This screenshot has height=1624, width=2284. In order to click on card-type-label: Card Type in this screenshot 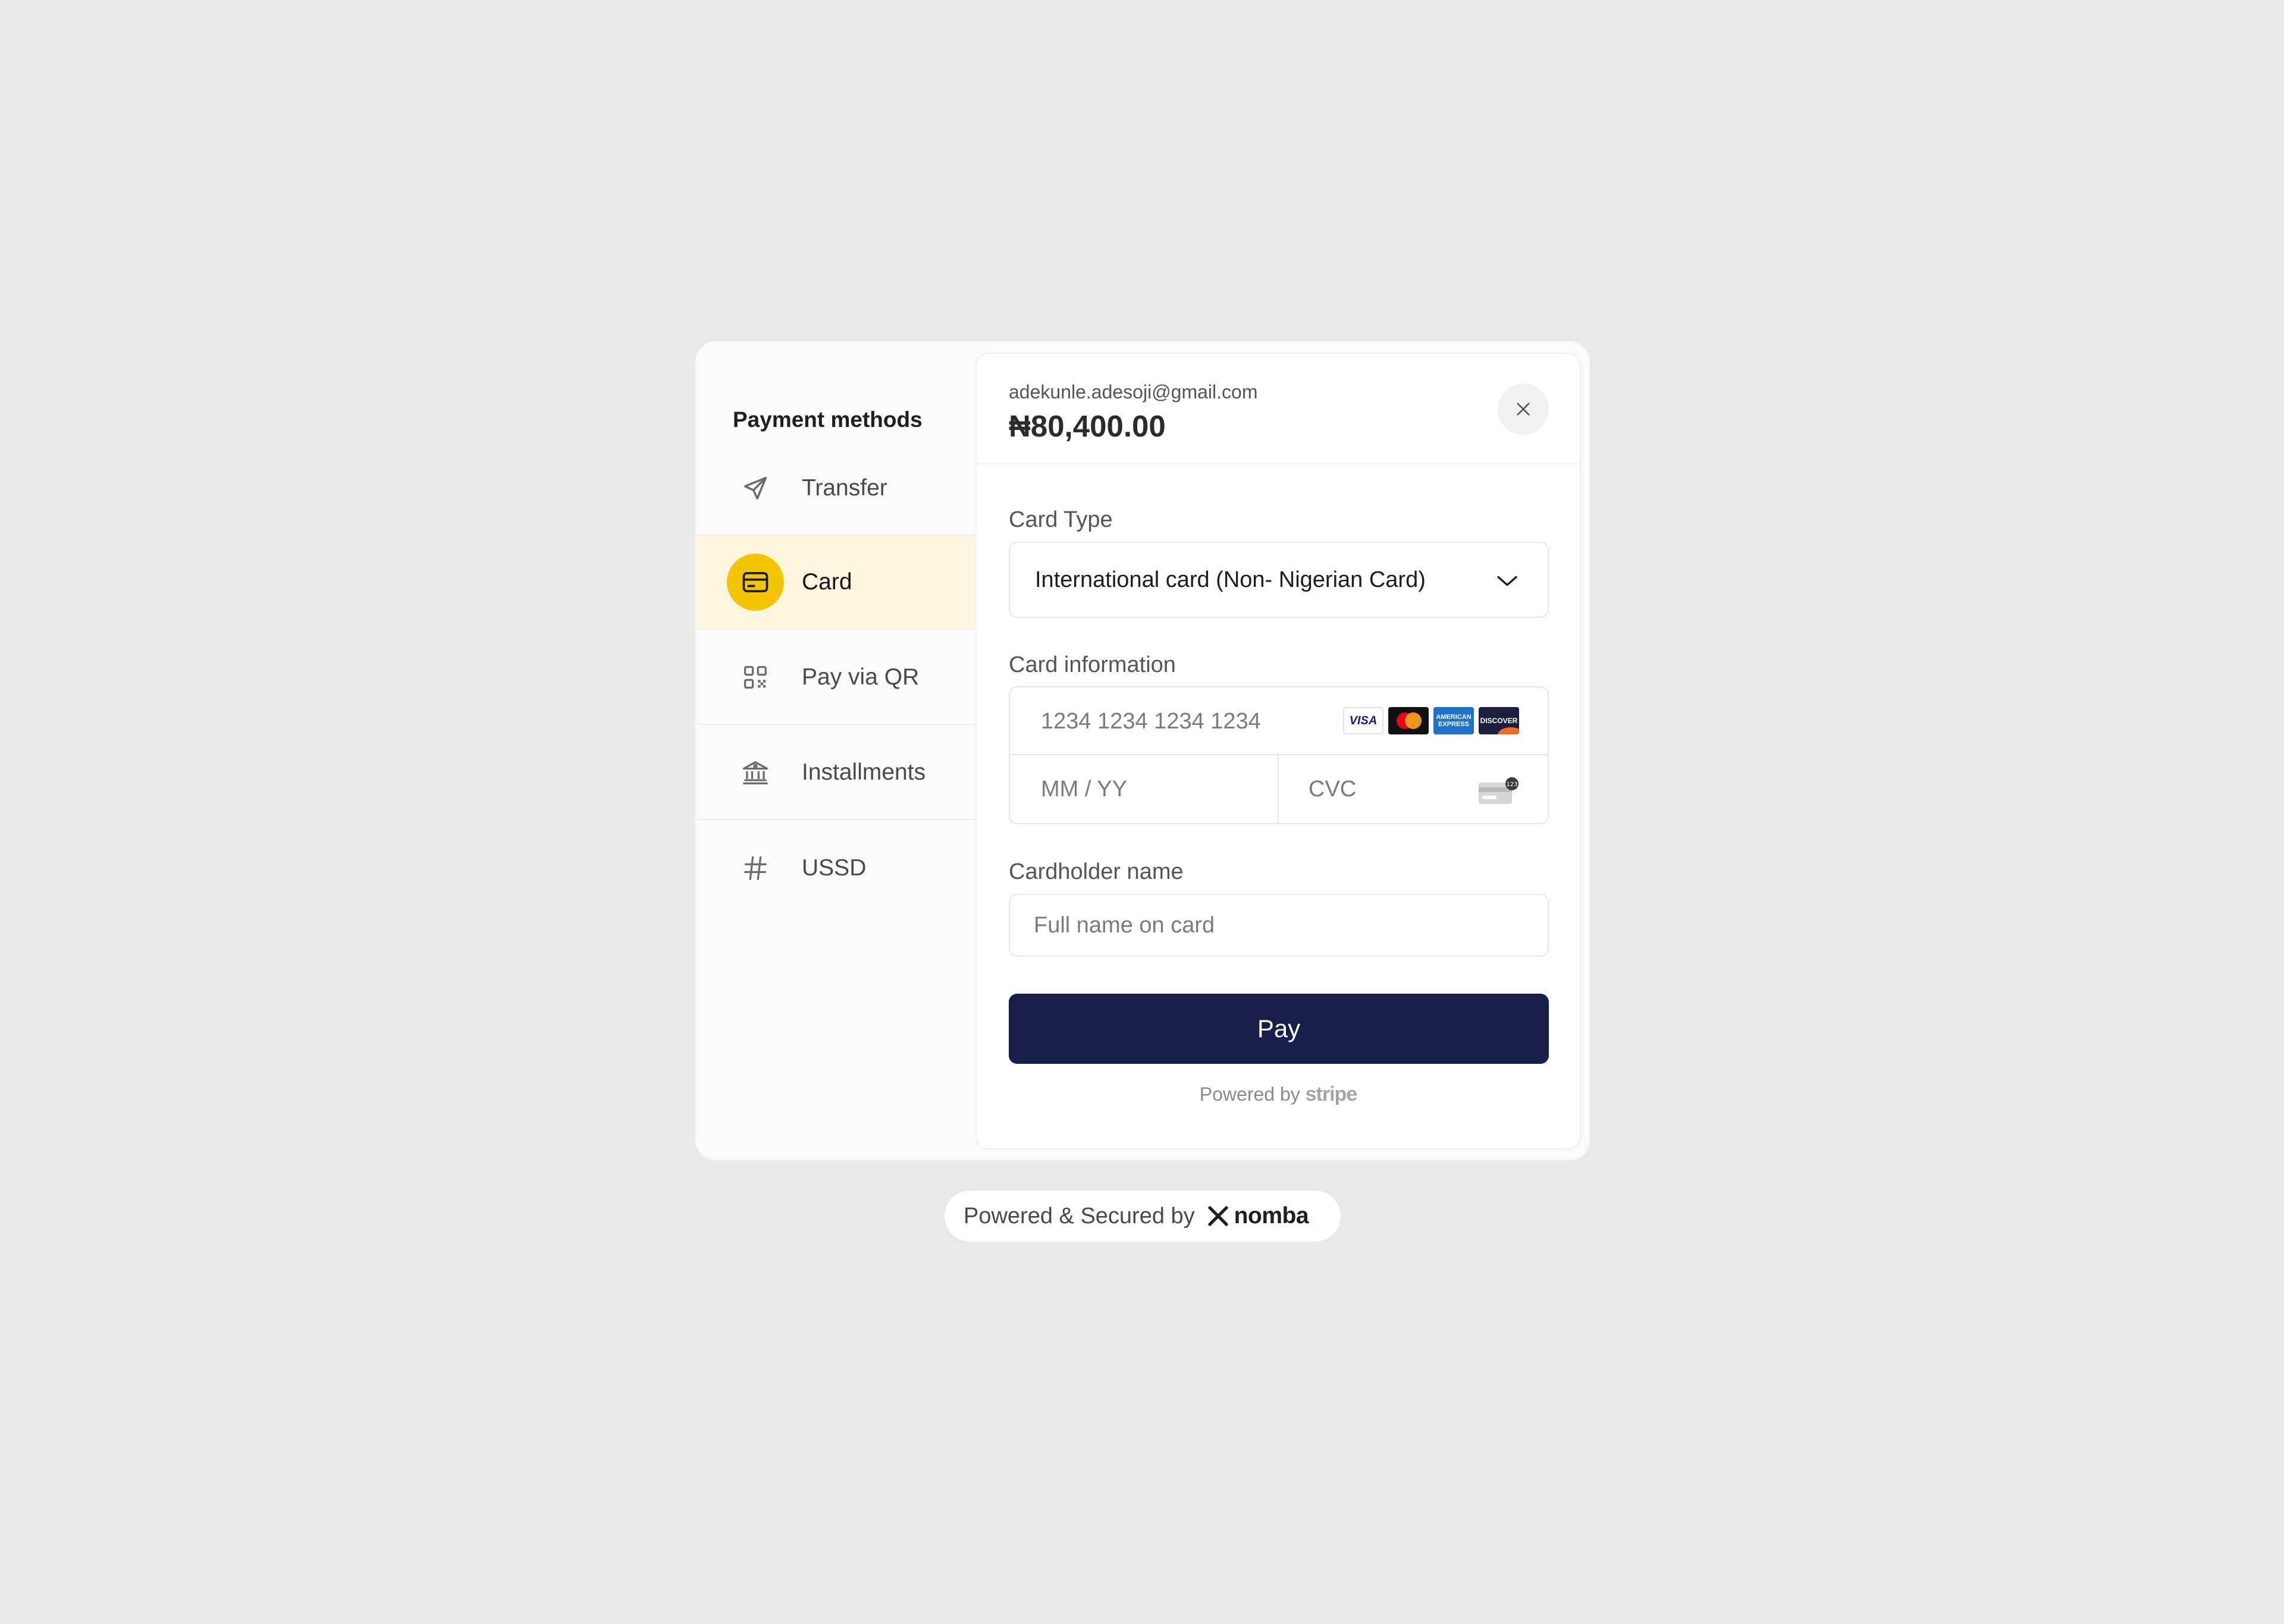, I will do `click(1061, 519)`.